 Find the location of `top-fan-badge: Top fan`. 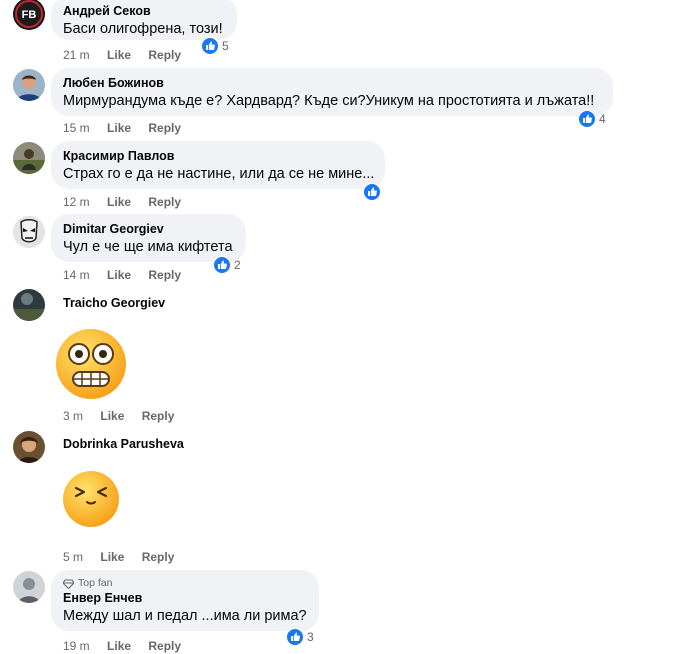

top-fan-badge: Top fan is located at coordinates (185, 583).